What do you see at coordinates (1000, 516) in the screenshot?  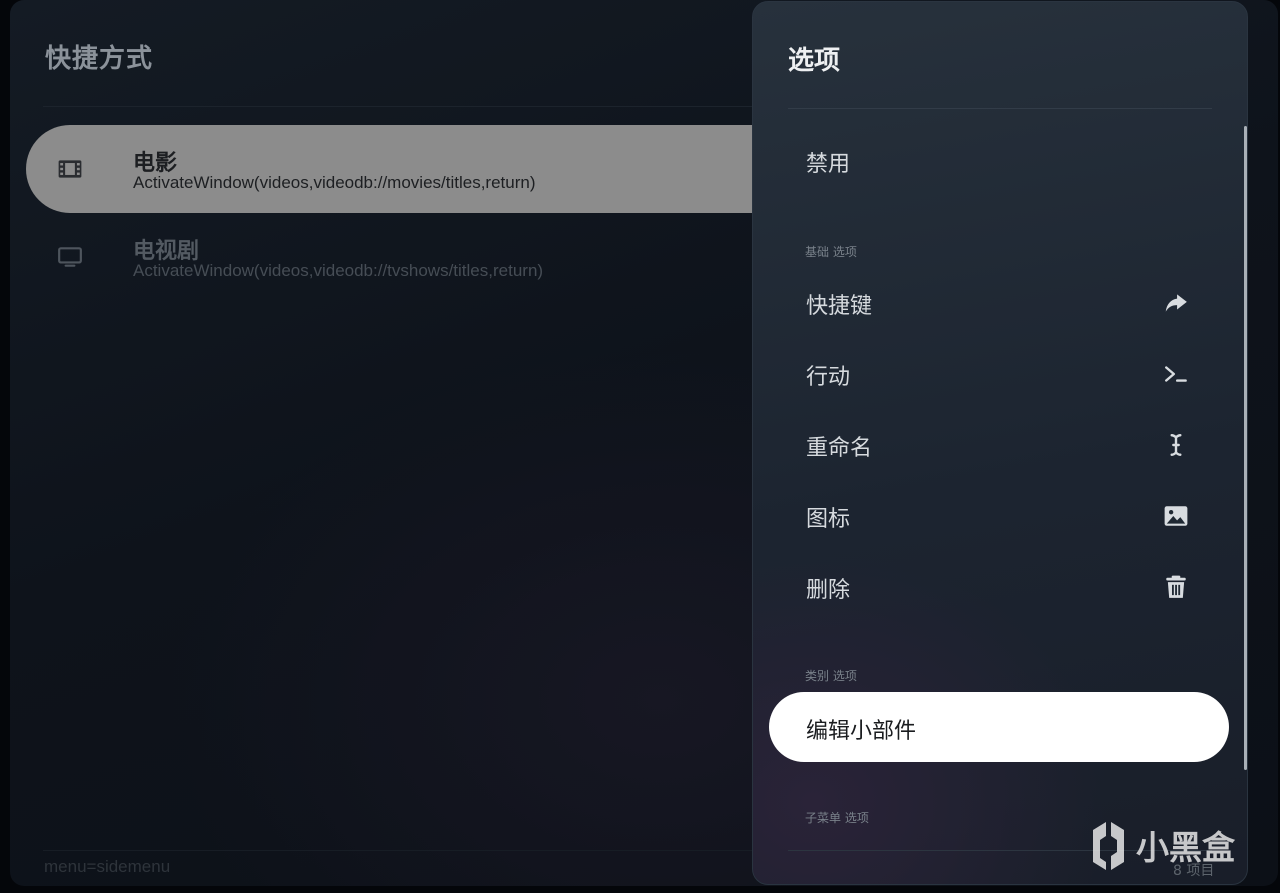 I see `option-icon: 图标` at bounding box center [1000, 516].